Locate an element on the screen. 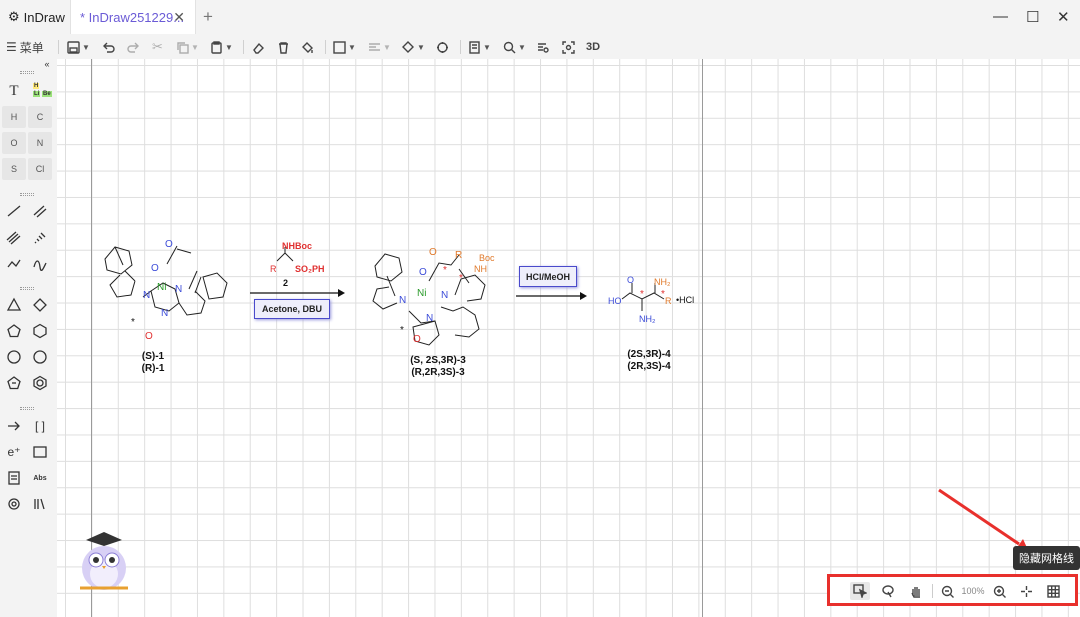 The image size is (1080, 617). o-atom-3c: O is located at coordinates (417, 339).